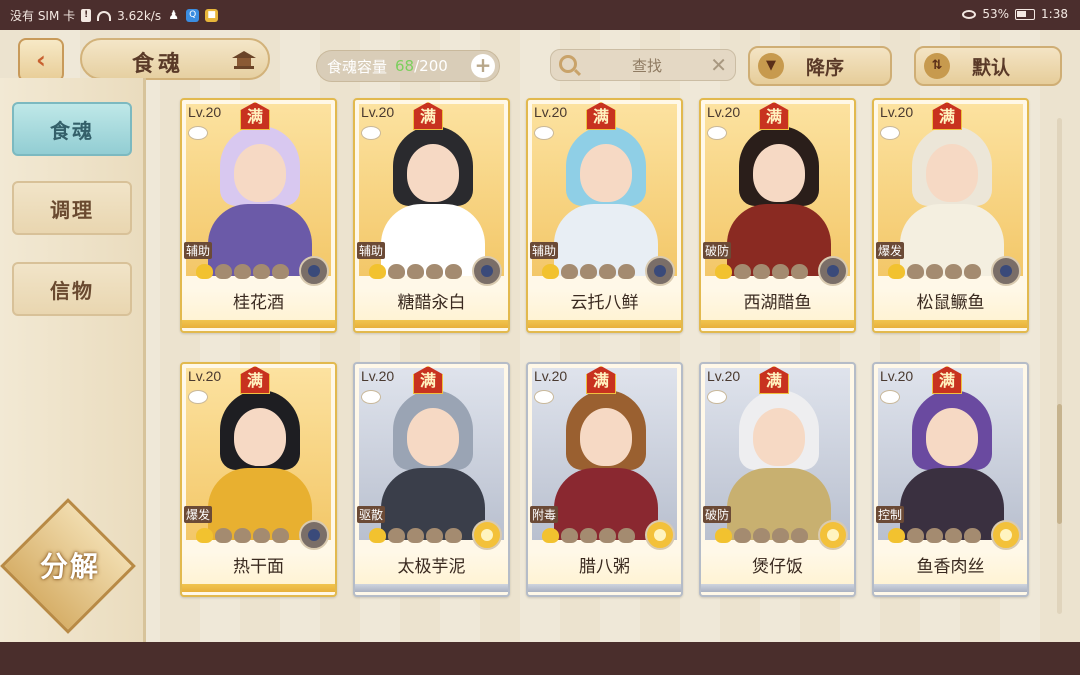  Describe the element at coordinates (777, 479) in the screenshot. I see `food-soul-card: Lv.20 满破防 煲仔饭` at that location.